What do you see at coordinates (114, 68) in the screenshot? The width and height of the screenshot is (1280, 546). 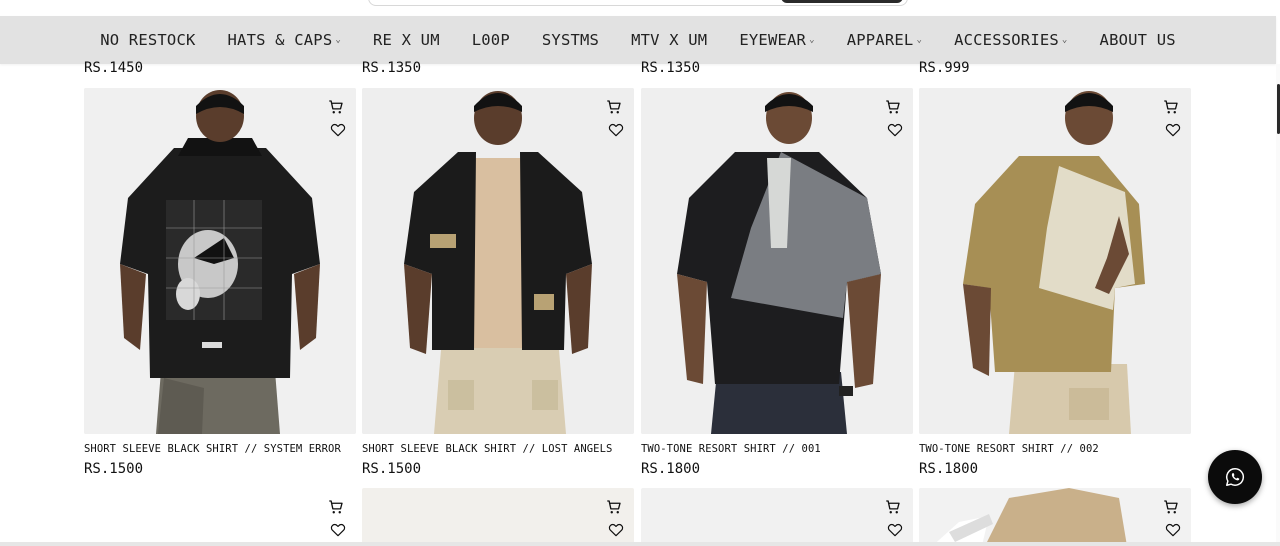 I see `product-price: RS.1450` at bounding box center [114, 68].